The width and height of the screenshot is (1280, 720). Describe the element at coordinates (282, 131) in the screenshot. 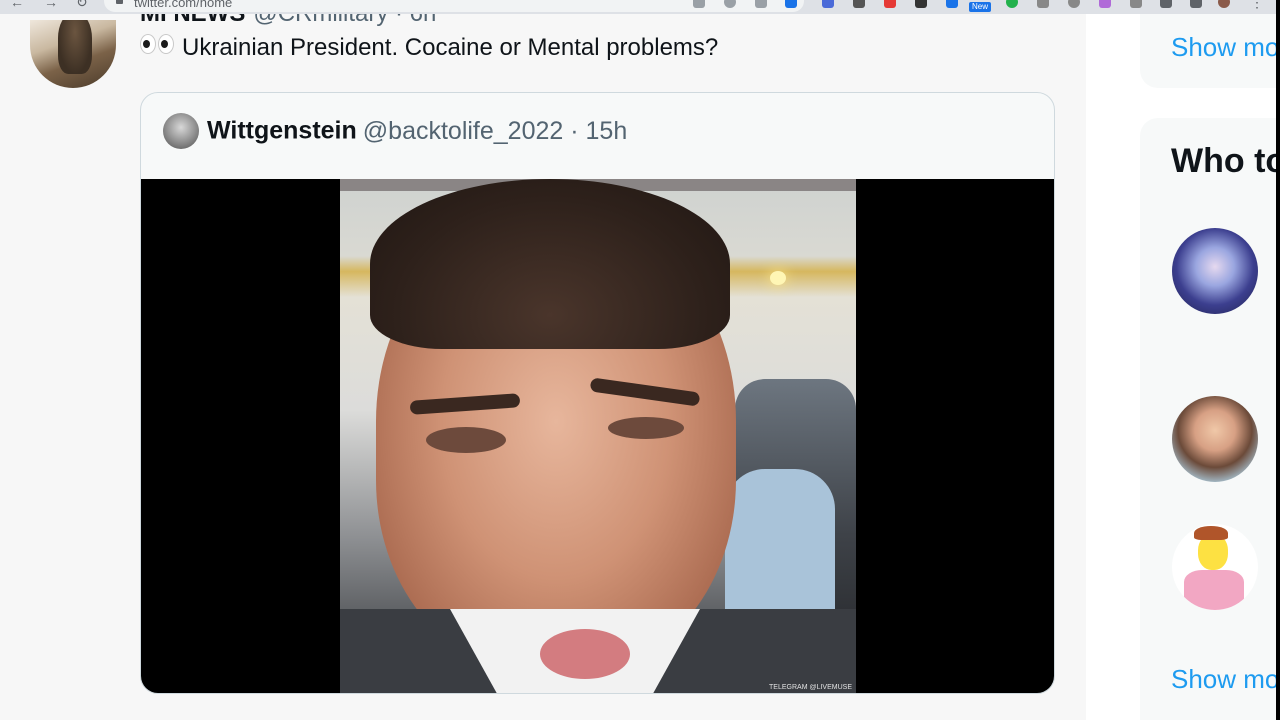

I see `quoted-author-name: Wittgenstein` at that location.